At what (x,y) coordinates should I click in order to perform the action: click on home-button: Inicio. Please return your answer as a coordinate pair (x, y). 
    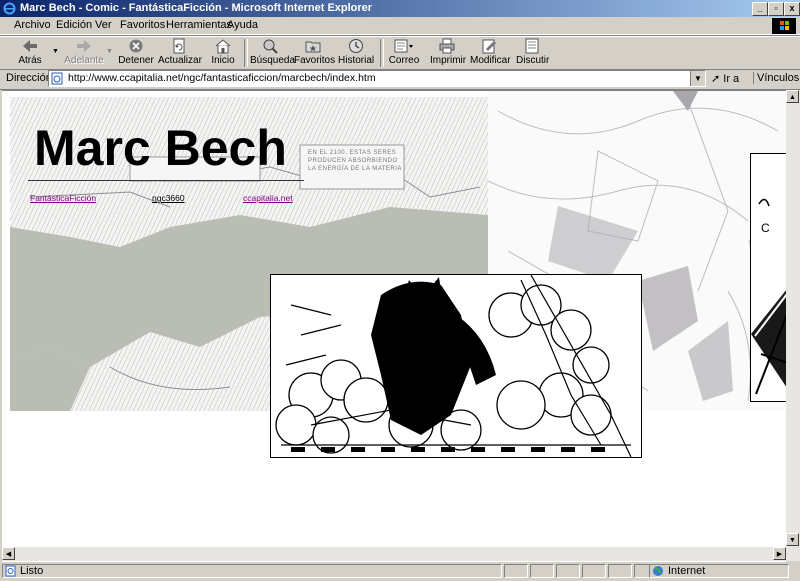
    Looking at the image, I should click on (223, 53).